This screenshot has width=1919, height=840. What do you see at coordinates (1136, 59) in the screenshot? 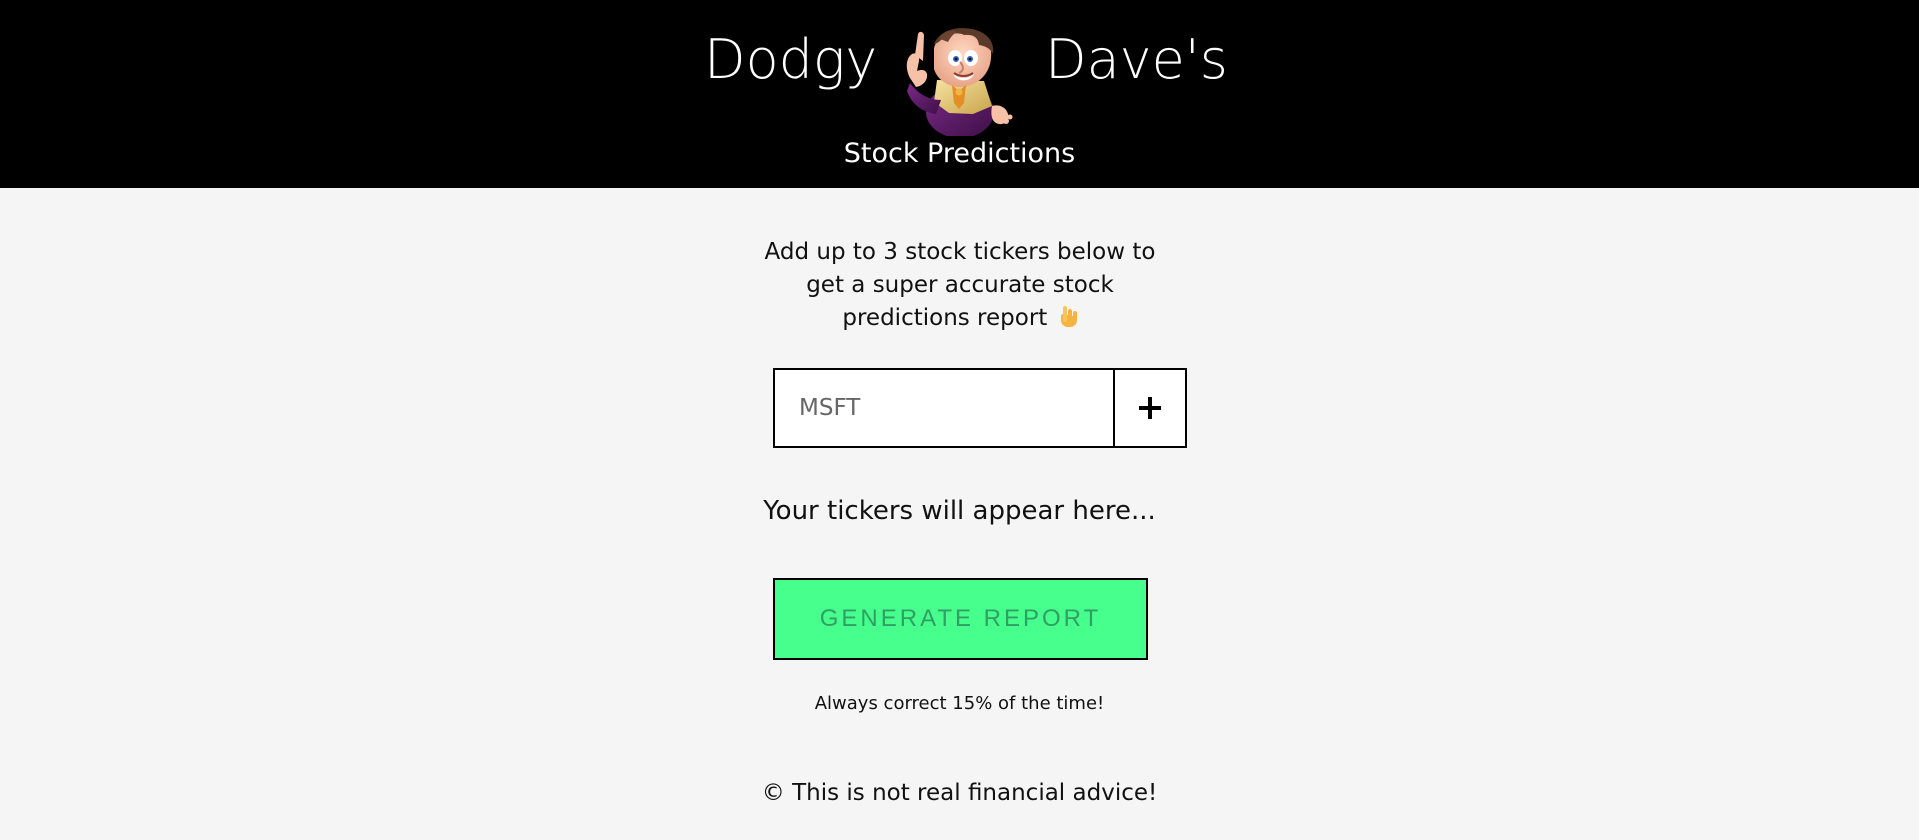
I see `brand-word-right: Dave's` at bounding box center [1136, 59].